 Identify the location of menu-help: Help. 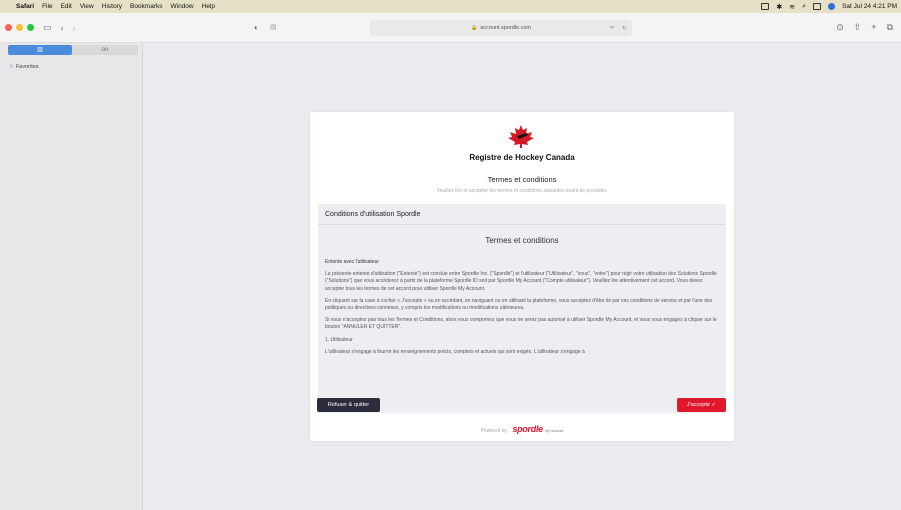
(208, 6).